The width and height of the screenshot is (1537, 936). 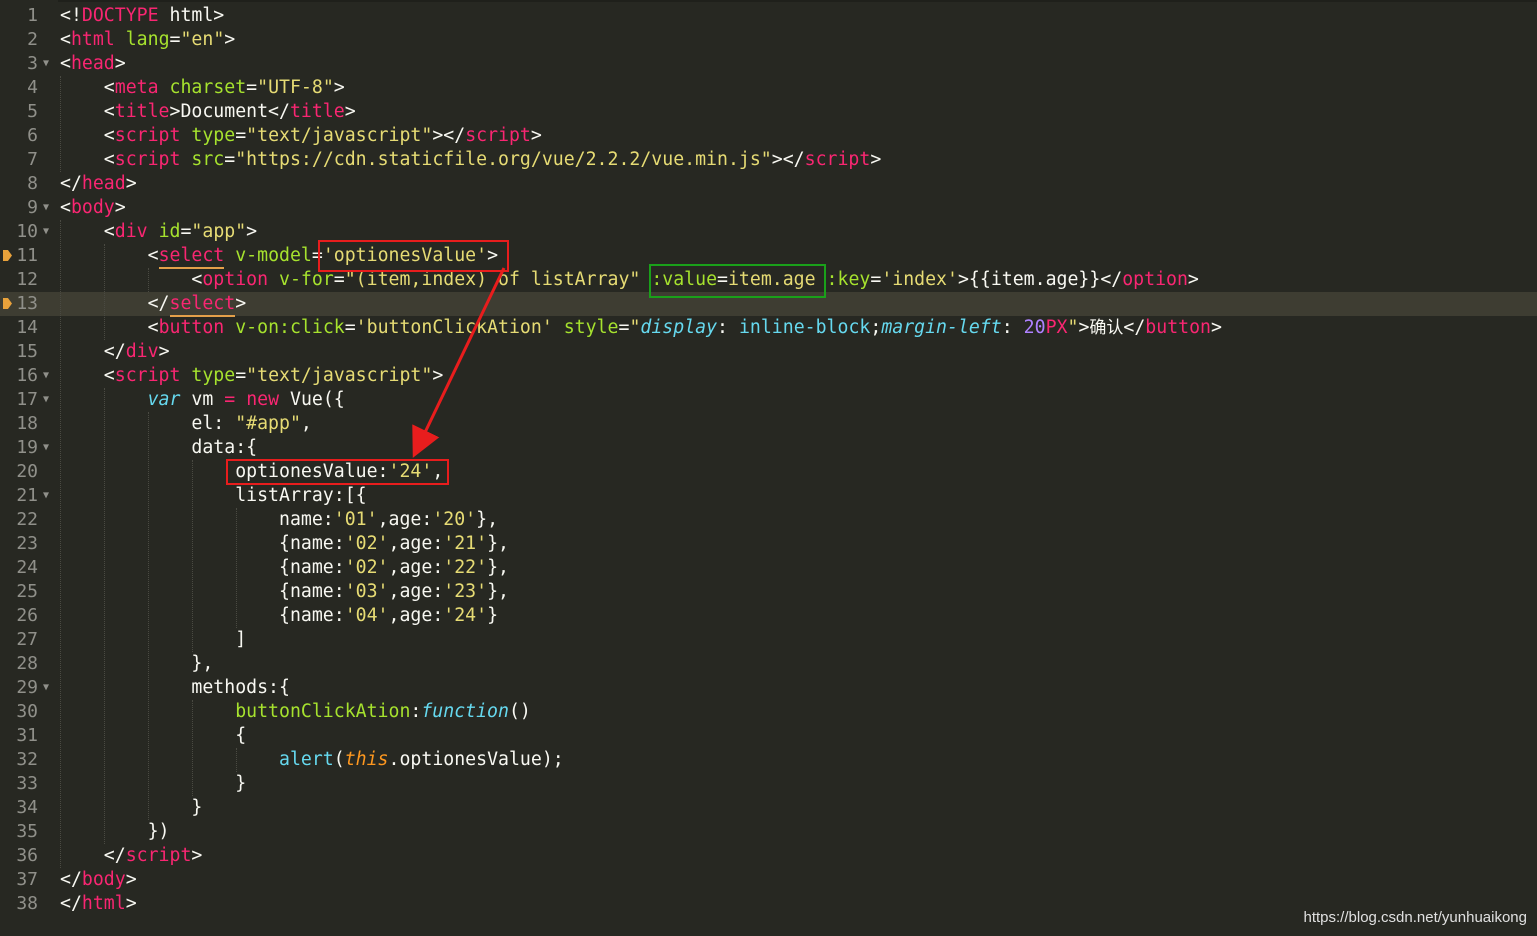 I want to click on watermark: https://blog.csdn.net/yunhuaikong, so click(x=1415, y=917).